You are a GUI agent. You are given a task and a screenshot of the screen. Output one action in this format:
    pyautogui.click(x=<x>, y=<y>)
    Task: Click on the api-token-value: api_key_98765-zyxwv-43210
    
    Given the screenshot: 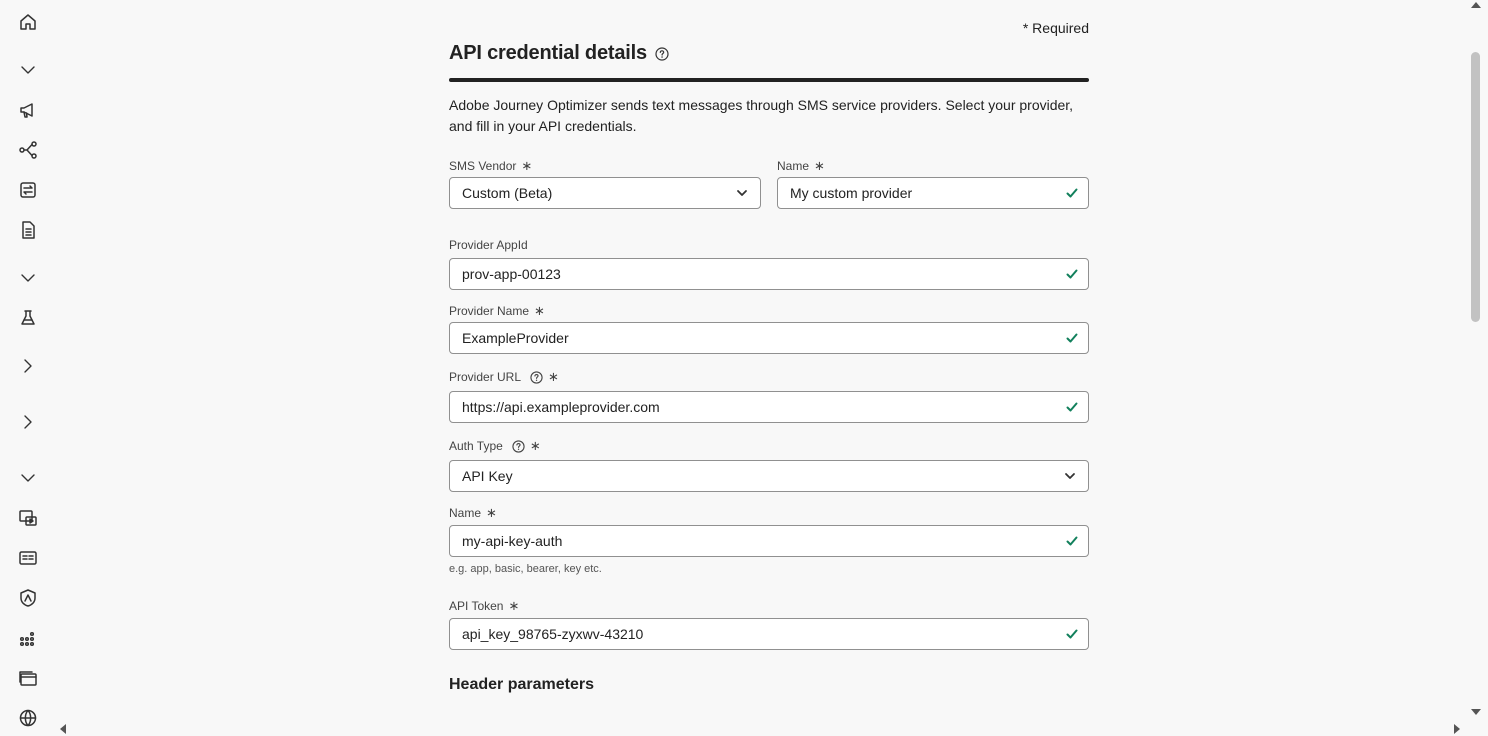 What is the action you would take?
    pyautogui.click(x=553, y=634)
    